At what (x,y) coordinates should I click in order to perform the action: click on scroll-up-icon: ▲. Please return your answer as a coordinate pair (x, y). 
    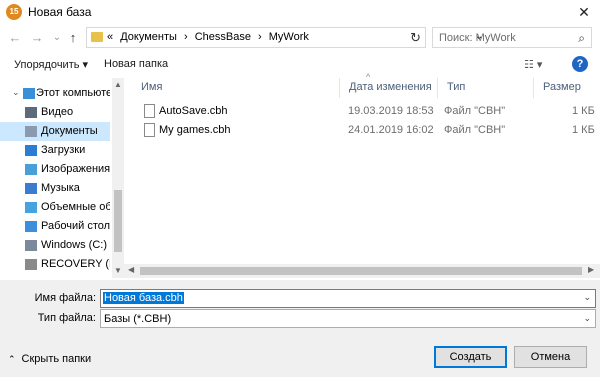
    Looking at the image, I should click on (118, 84).